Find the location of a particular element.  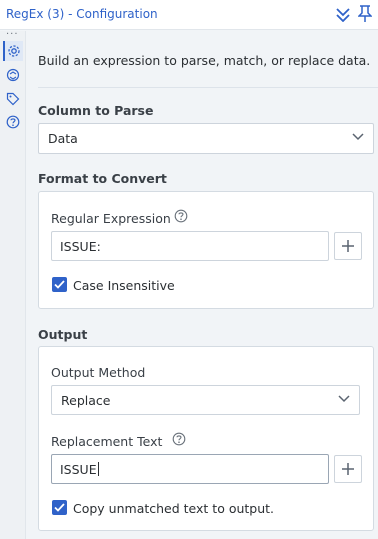

output-method-label: Output Method is located at coordinates (98, 372).